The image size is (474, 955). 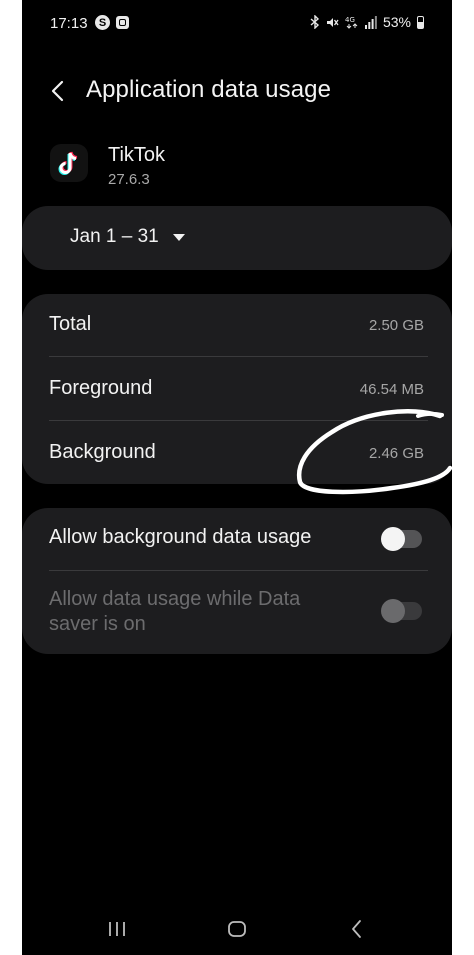 I want to click on navigation-bar, so click(x=237, y=927).